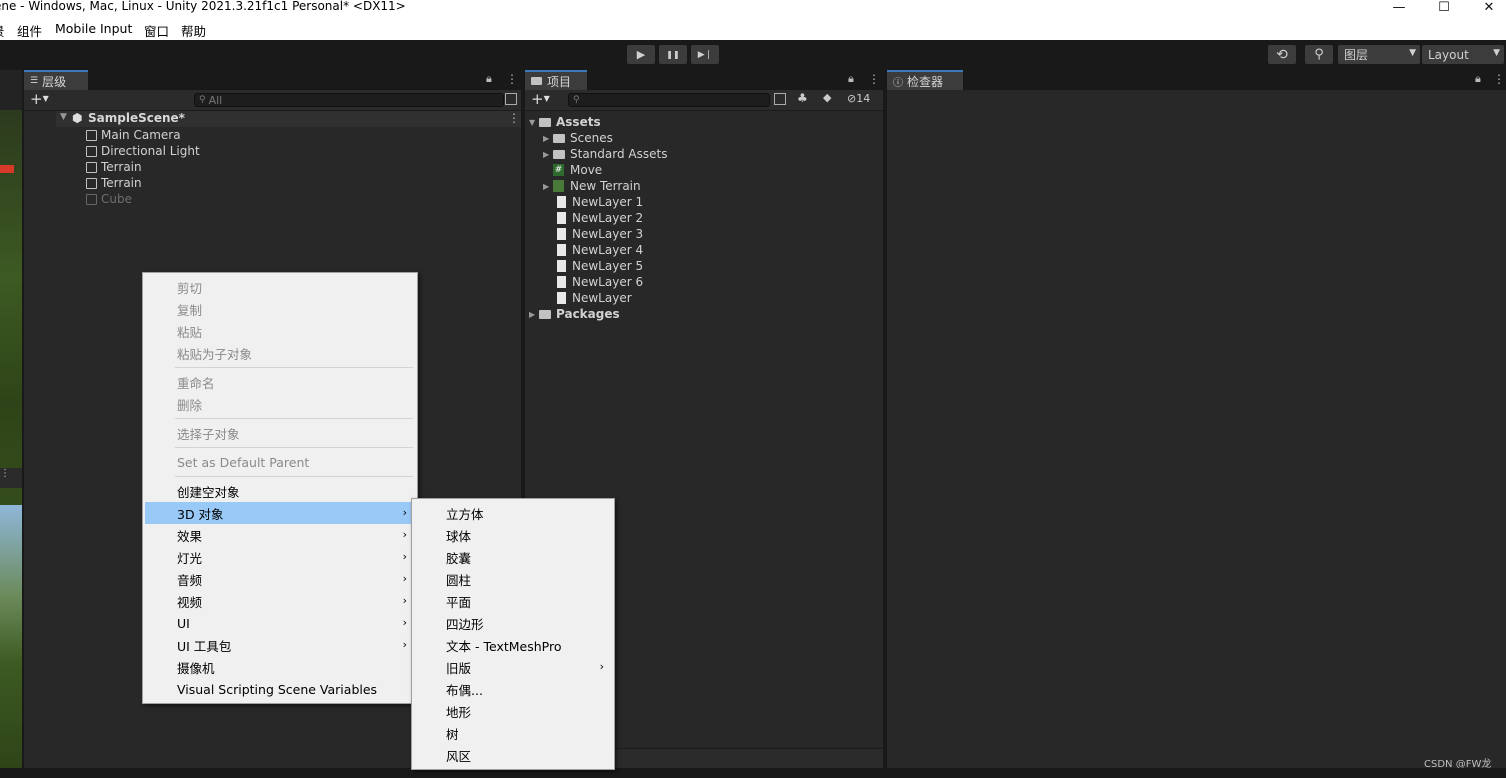  I want to click on hierarchy-item: Directional Light, so click(143, 151).